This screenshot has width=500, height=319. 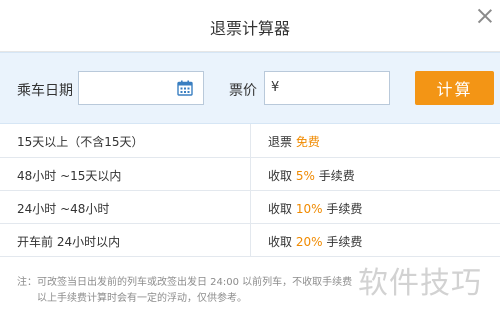 I want to click on period-cell: 开车前 24小时以内, so click(x=69, y=242).